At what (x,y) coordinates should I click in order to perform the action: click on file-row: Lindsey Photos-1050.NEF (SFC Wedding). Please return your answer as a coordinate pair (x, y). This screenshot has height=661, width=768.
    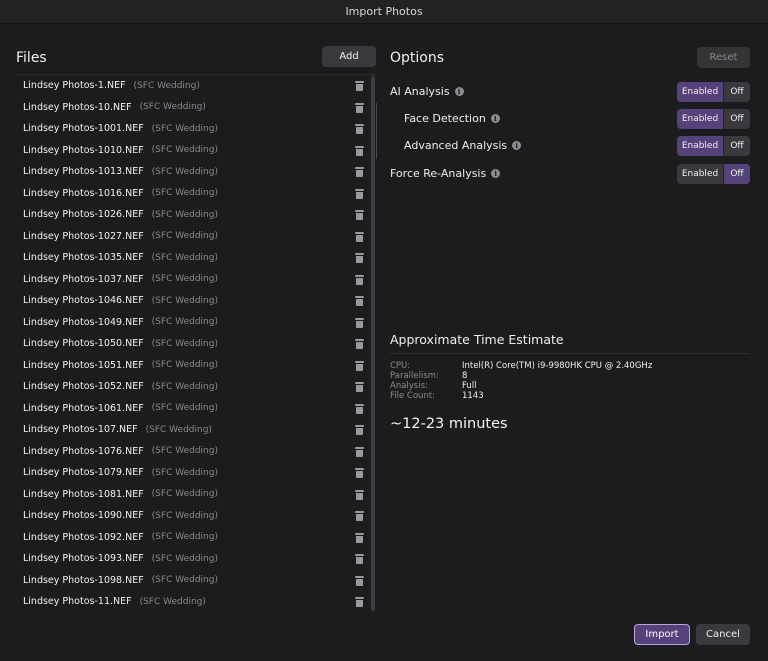
    Looking at the image, I should click on (196, 344).